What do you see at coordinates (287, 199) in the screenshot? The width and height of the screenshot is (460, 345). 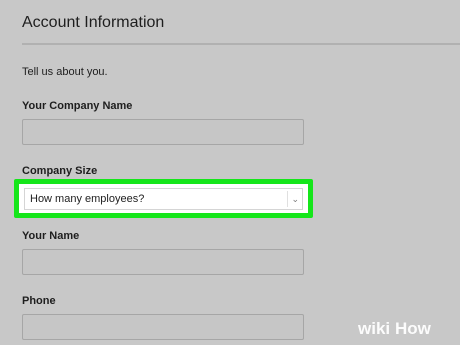 I see `select-divider` at bounding box center [287, 199].